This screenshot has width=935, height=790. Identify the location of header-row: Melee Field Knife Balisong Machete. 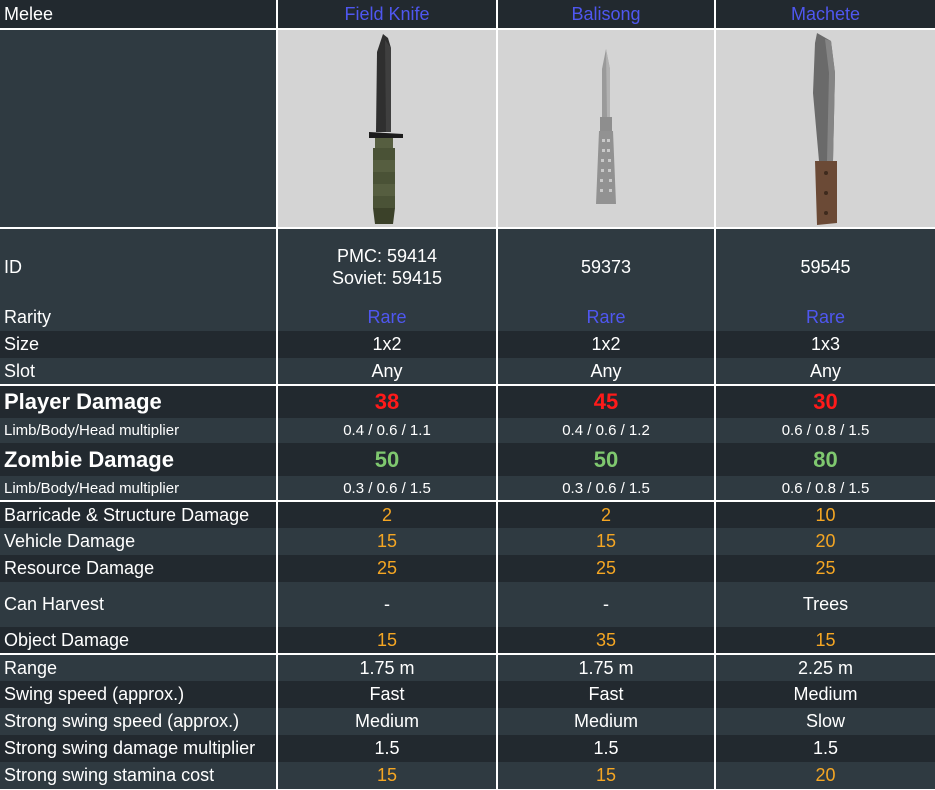
(467, 15).